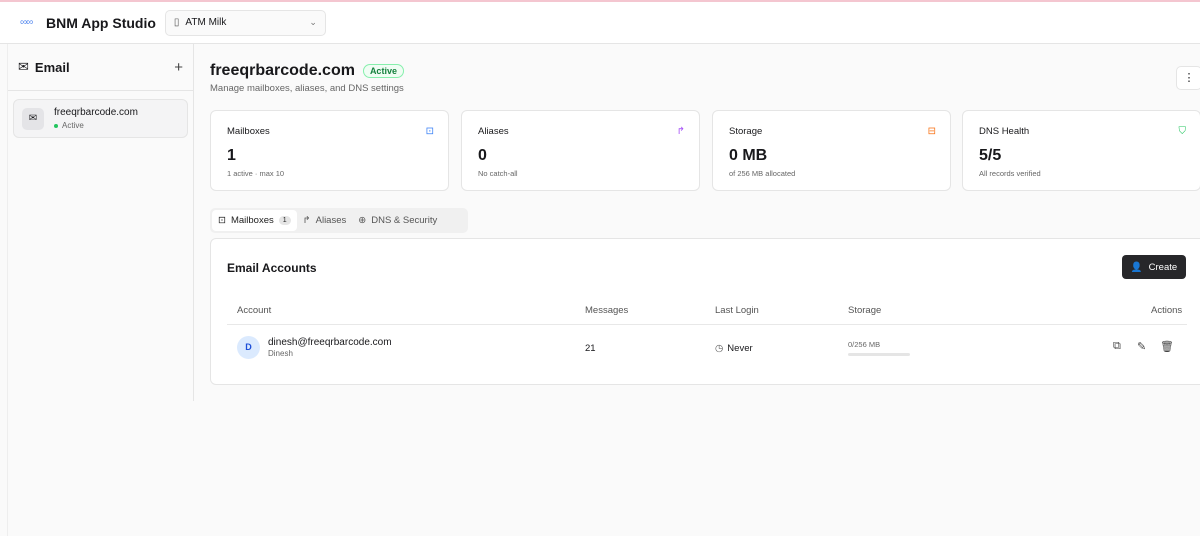 This screenshot has width=1200, height=536. Describe the element at coordinates (1167, 310) in the screenshot. I see `column-header: Actions` at that location.